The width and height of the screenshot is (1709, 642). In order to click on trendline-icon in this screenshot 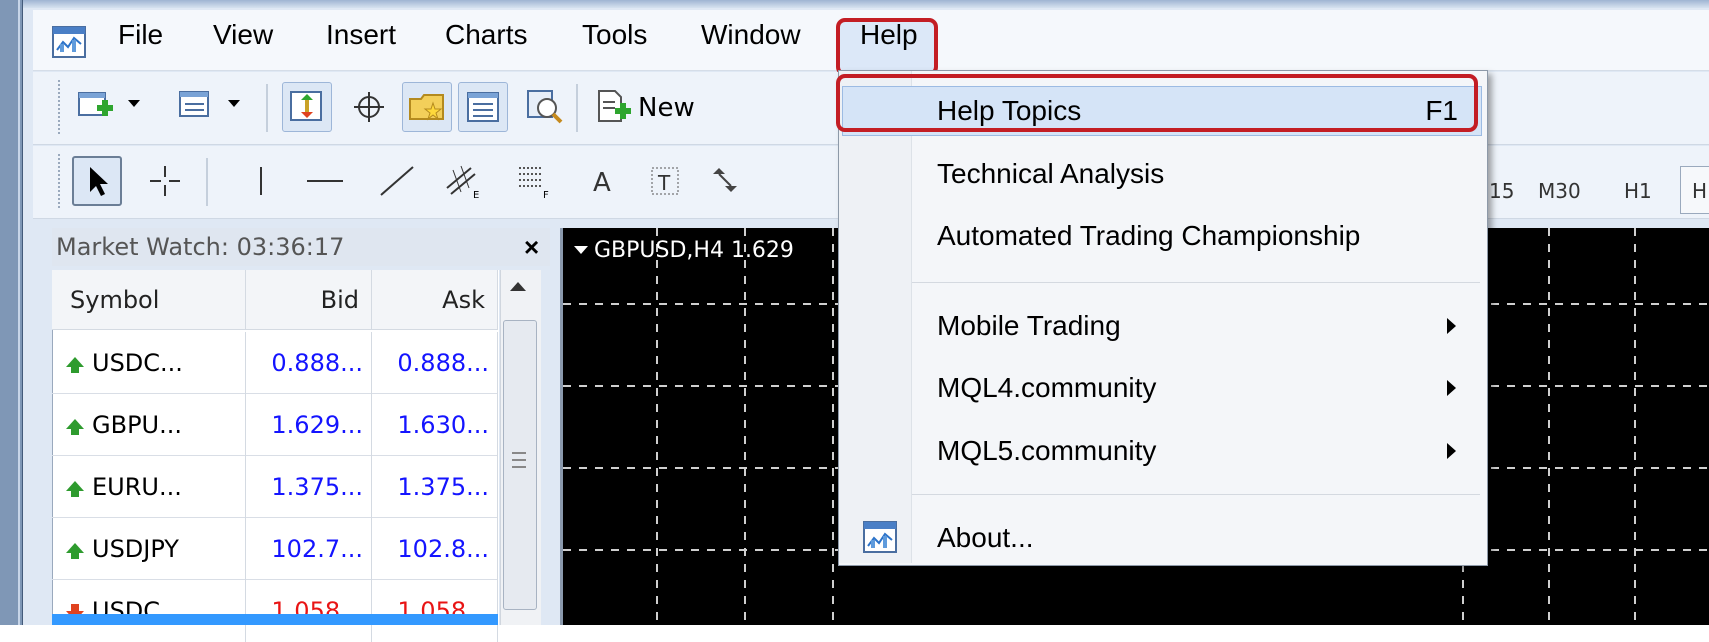, I will do `click(397, 181)`.